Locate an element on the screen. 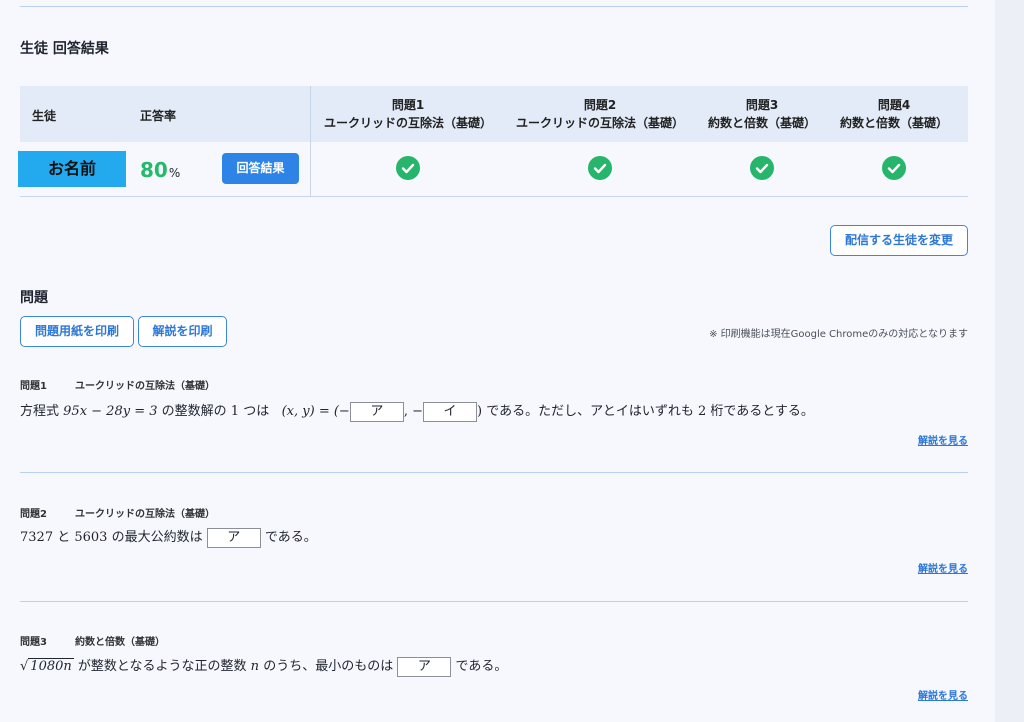 Image resolution: width=1024 pixels, height=722 pixels. problem-2-text: 7327 と 5603 の最大公約数は ア である。 is located at coordinates (168, 537).